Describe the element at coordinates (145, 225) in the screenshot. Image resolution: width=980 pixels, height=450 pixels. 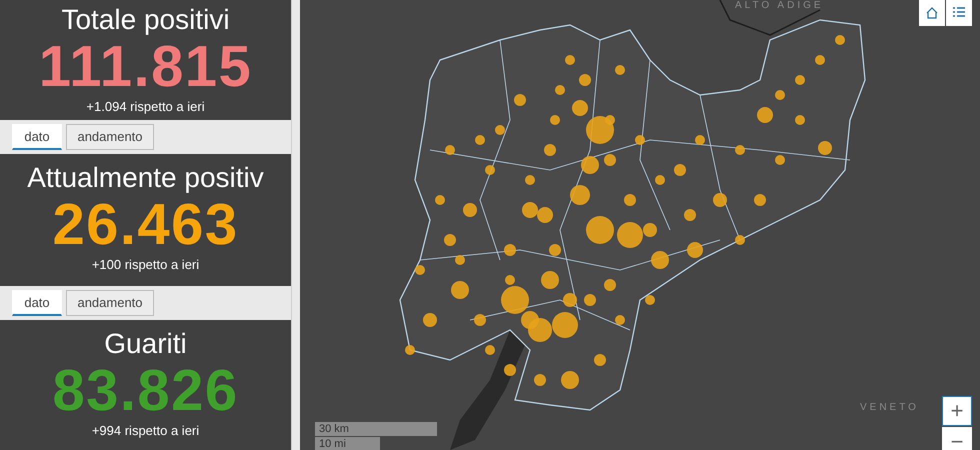
I see `stat-value: 26.463` at that location.